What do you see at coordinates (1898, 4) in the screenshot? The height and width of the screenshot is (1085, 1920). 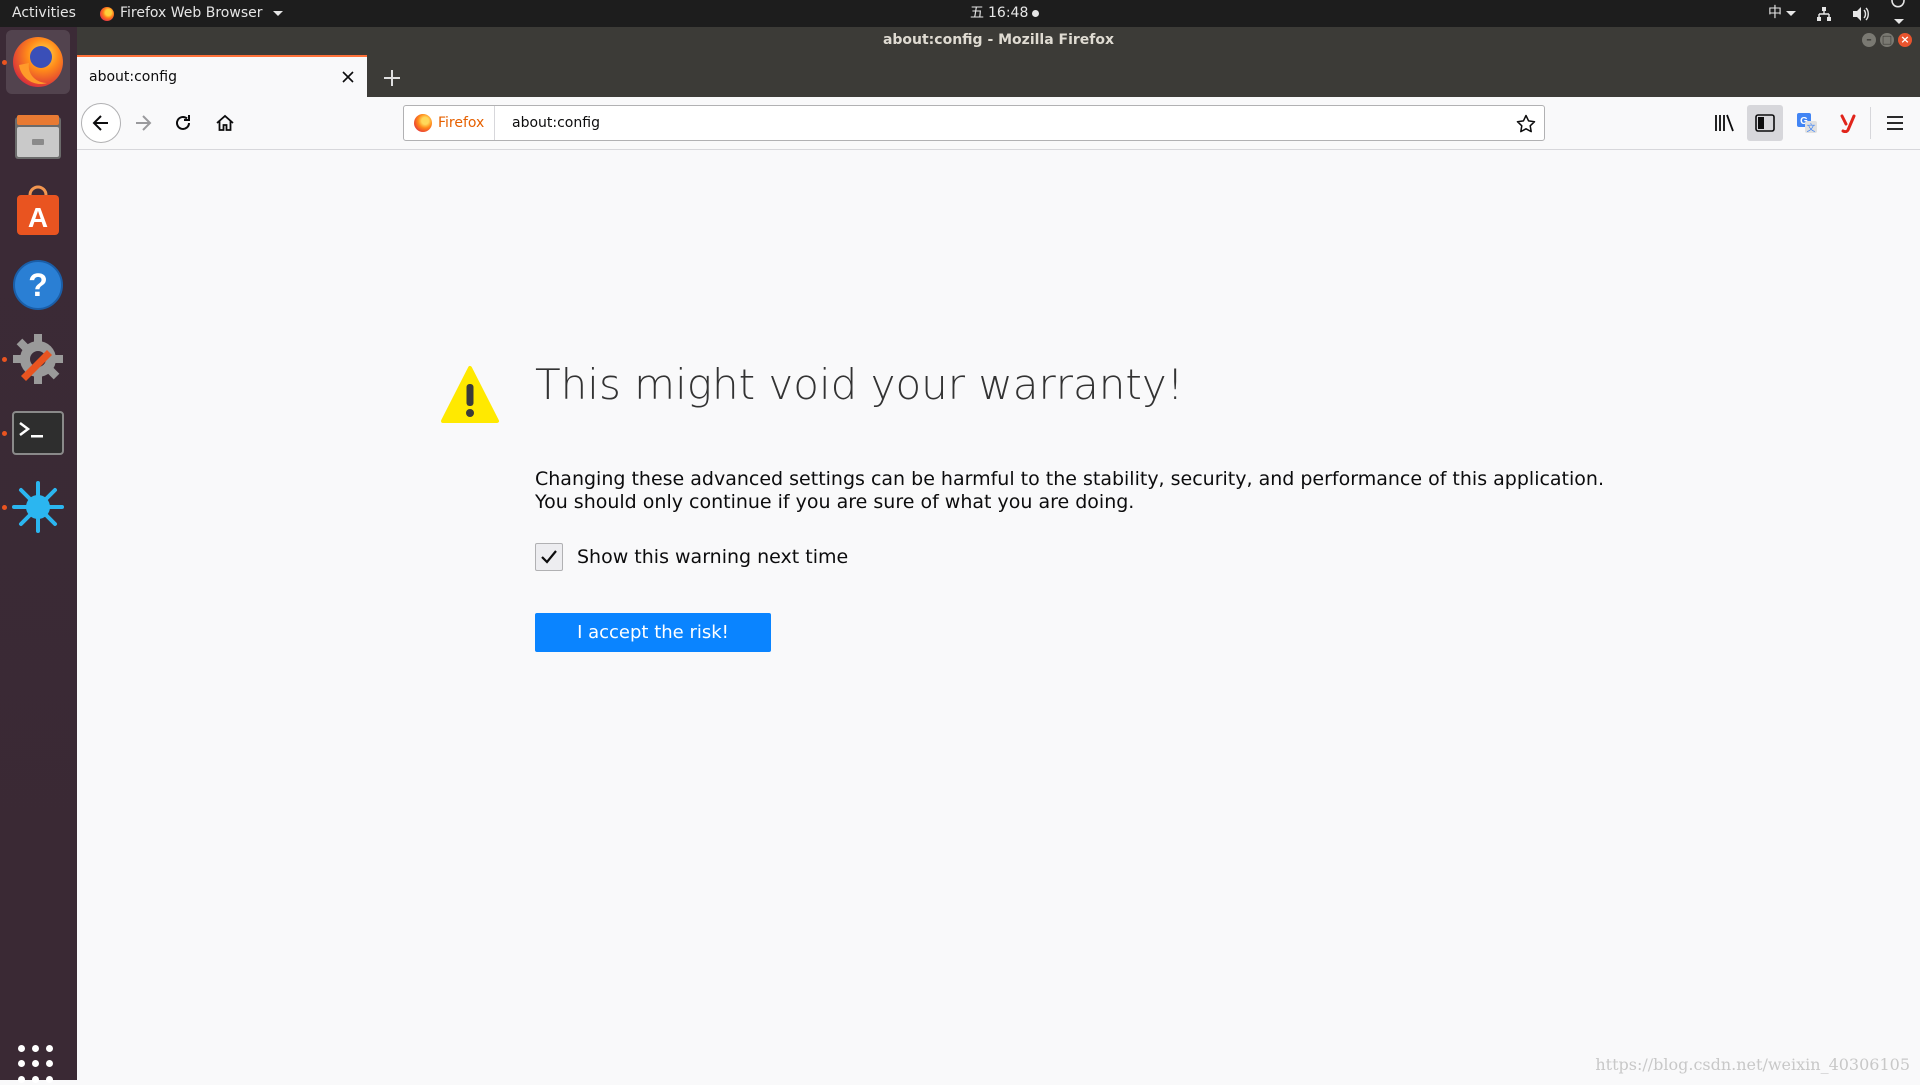 I see `power-icon` at bounding box center [1898, 4].